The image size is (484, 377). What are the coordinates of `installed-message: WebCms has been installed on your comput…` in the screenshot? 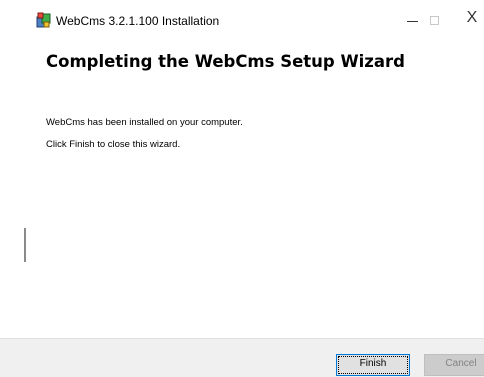 It's located at (144, 122).